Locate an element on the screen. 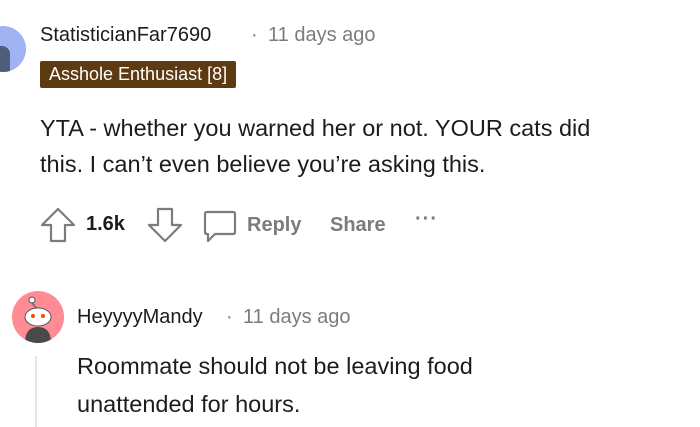 This screenshot has height=427, width=700. reply-button-label: Reply is located at coordinates (274, 225).